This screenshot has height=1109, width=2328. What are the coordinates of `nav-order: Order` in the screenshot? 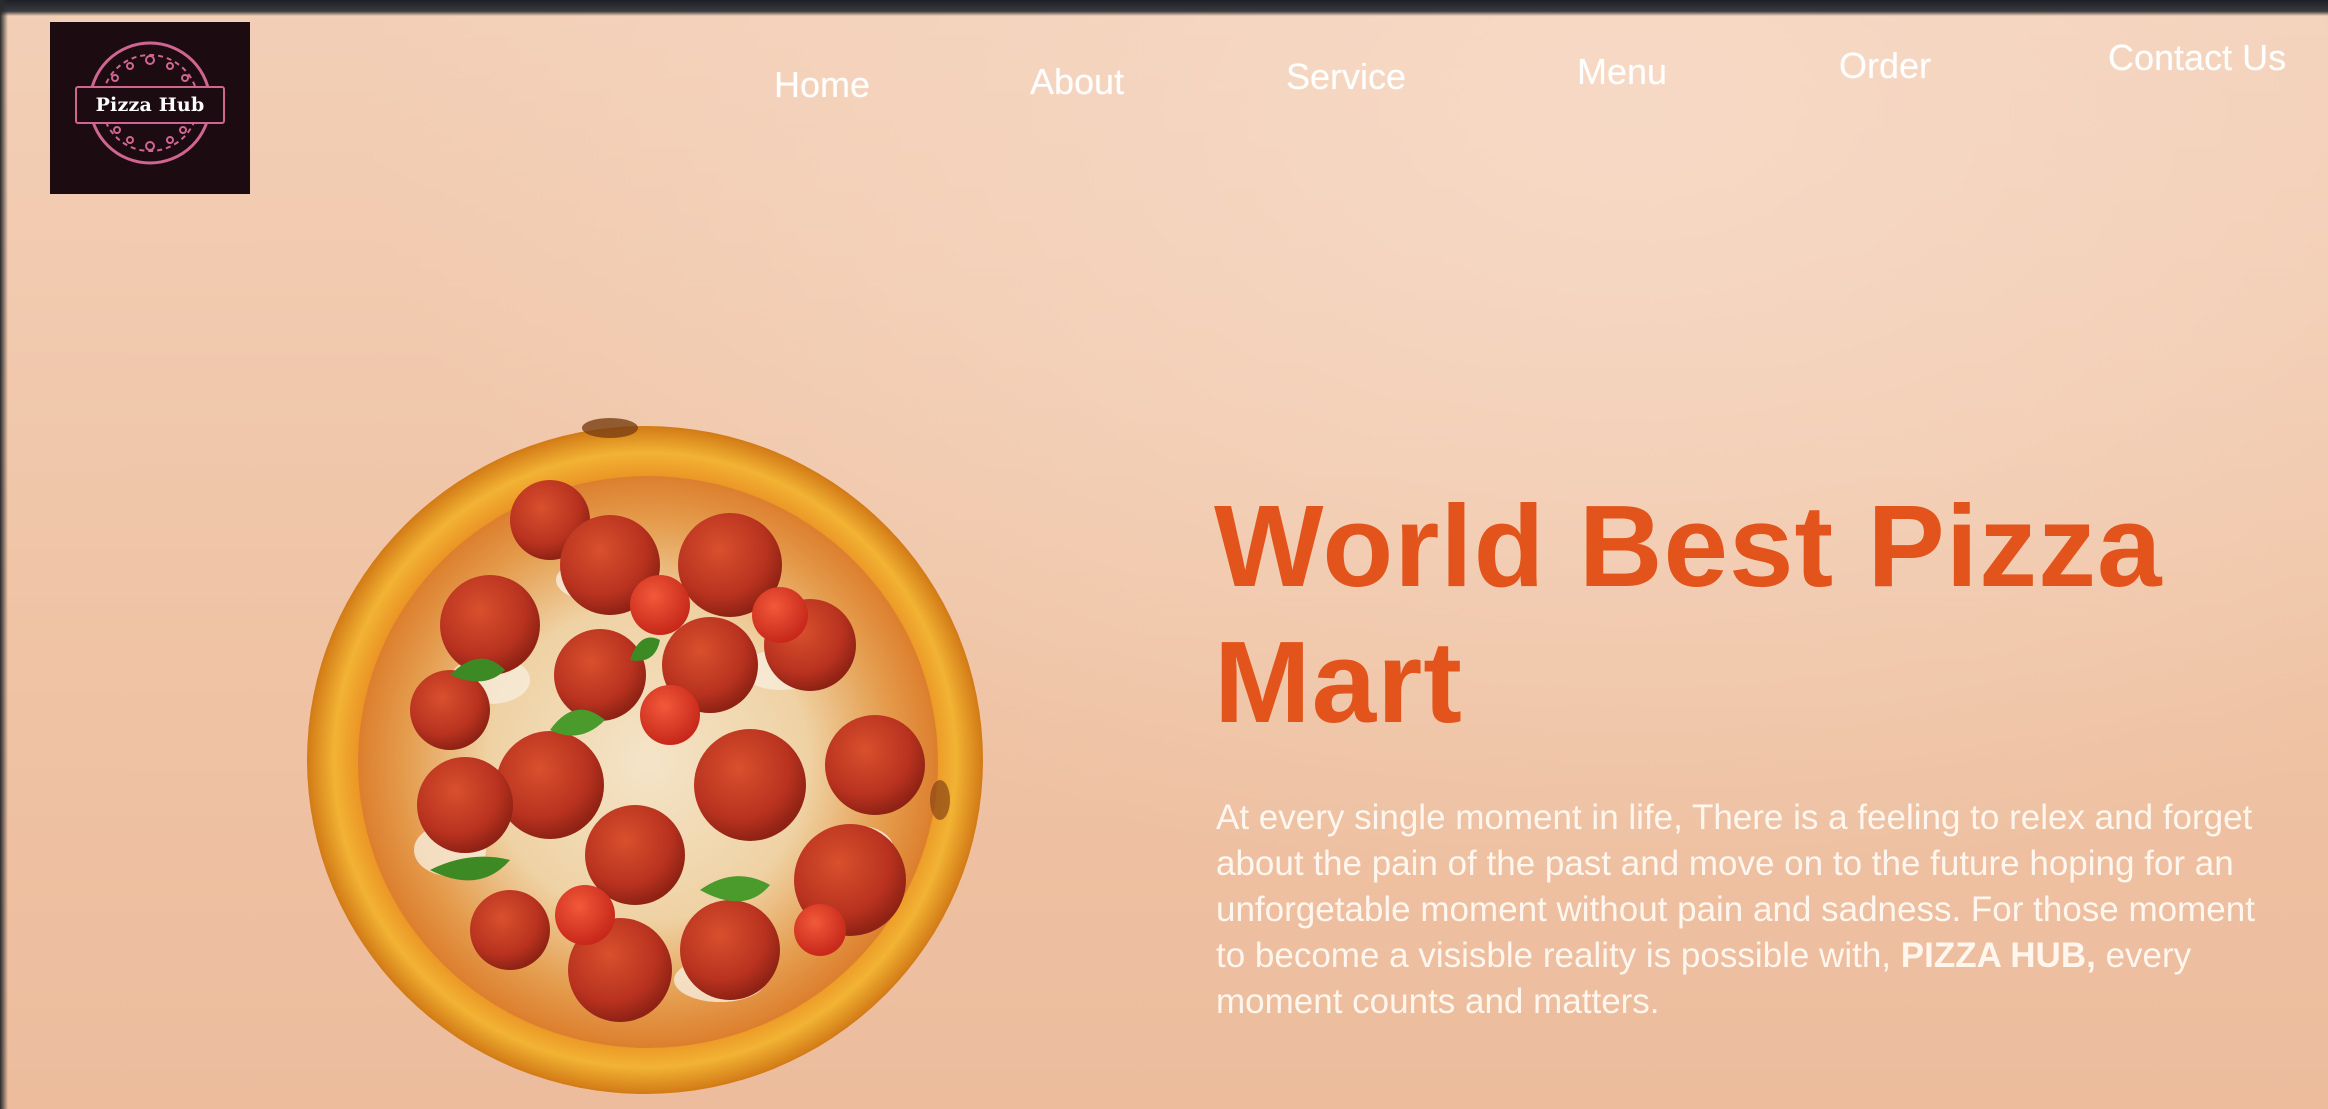 It's located at (1885, 66).